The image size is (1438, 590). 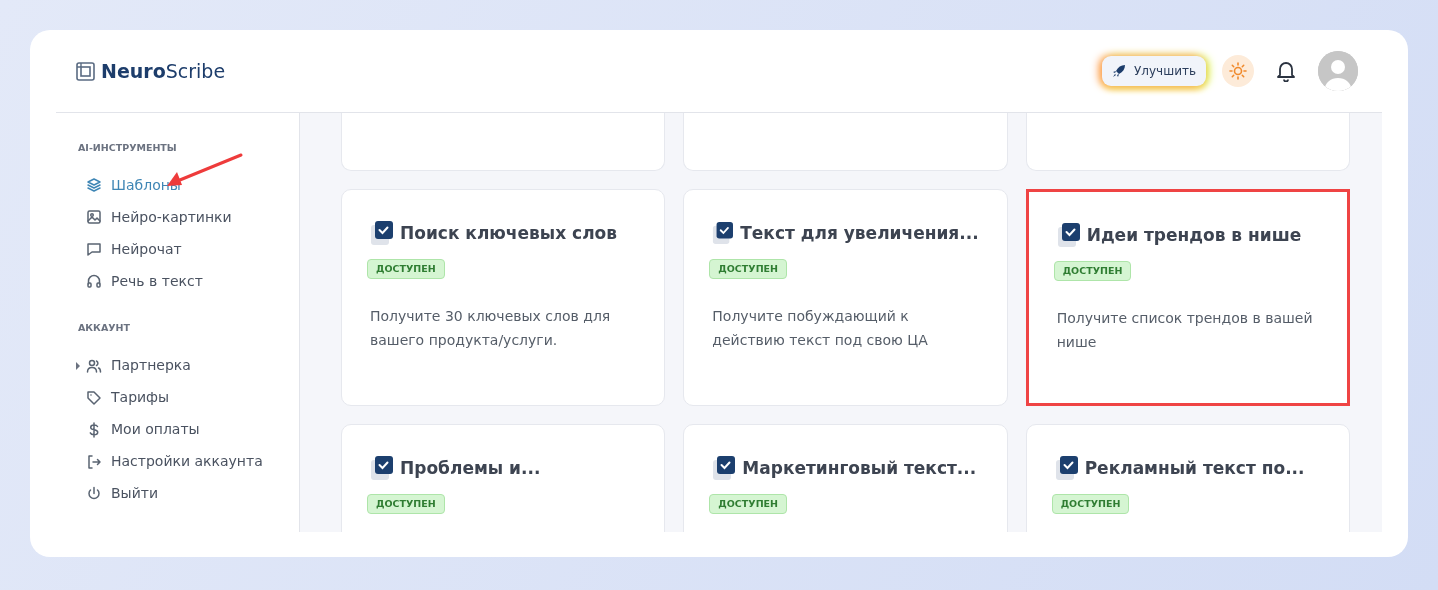 I want to click on template-card: Рекламный текст по... ДОСТУПЕН, so click(x=1187, y=478).